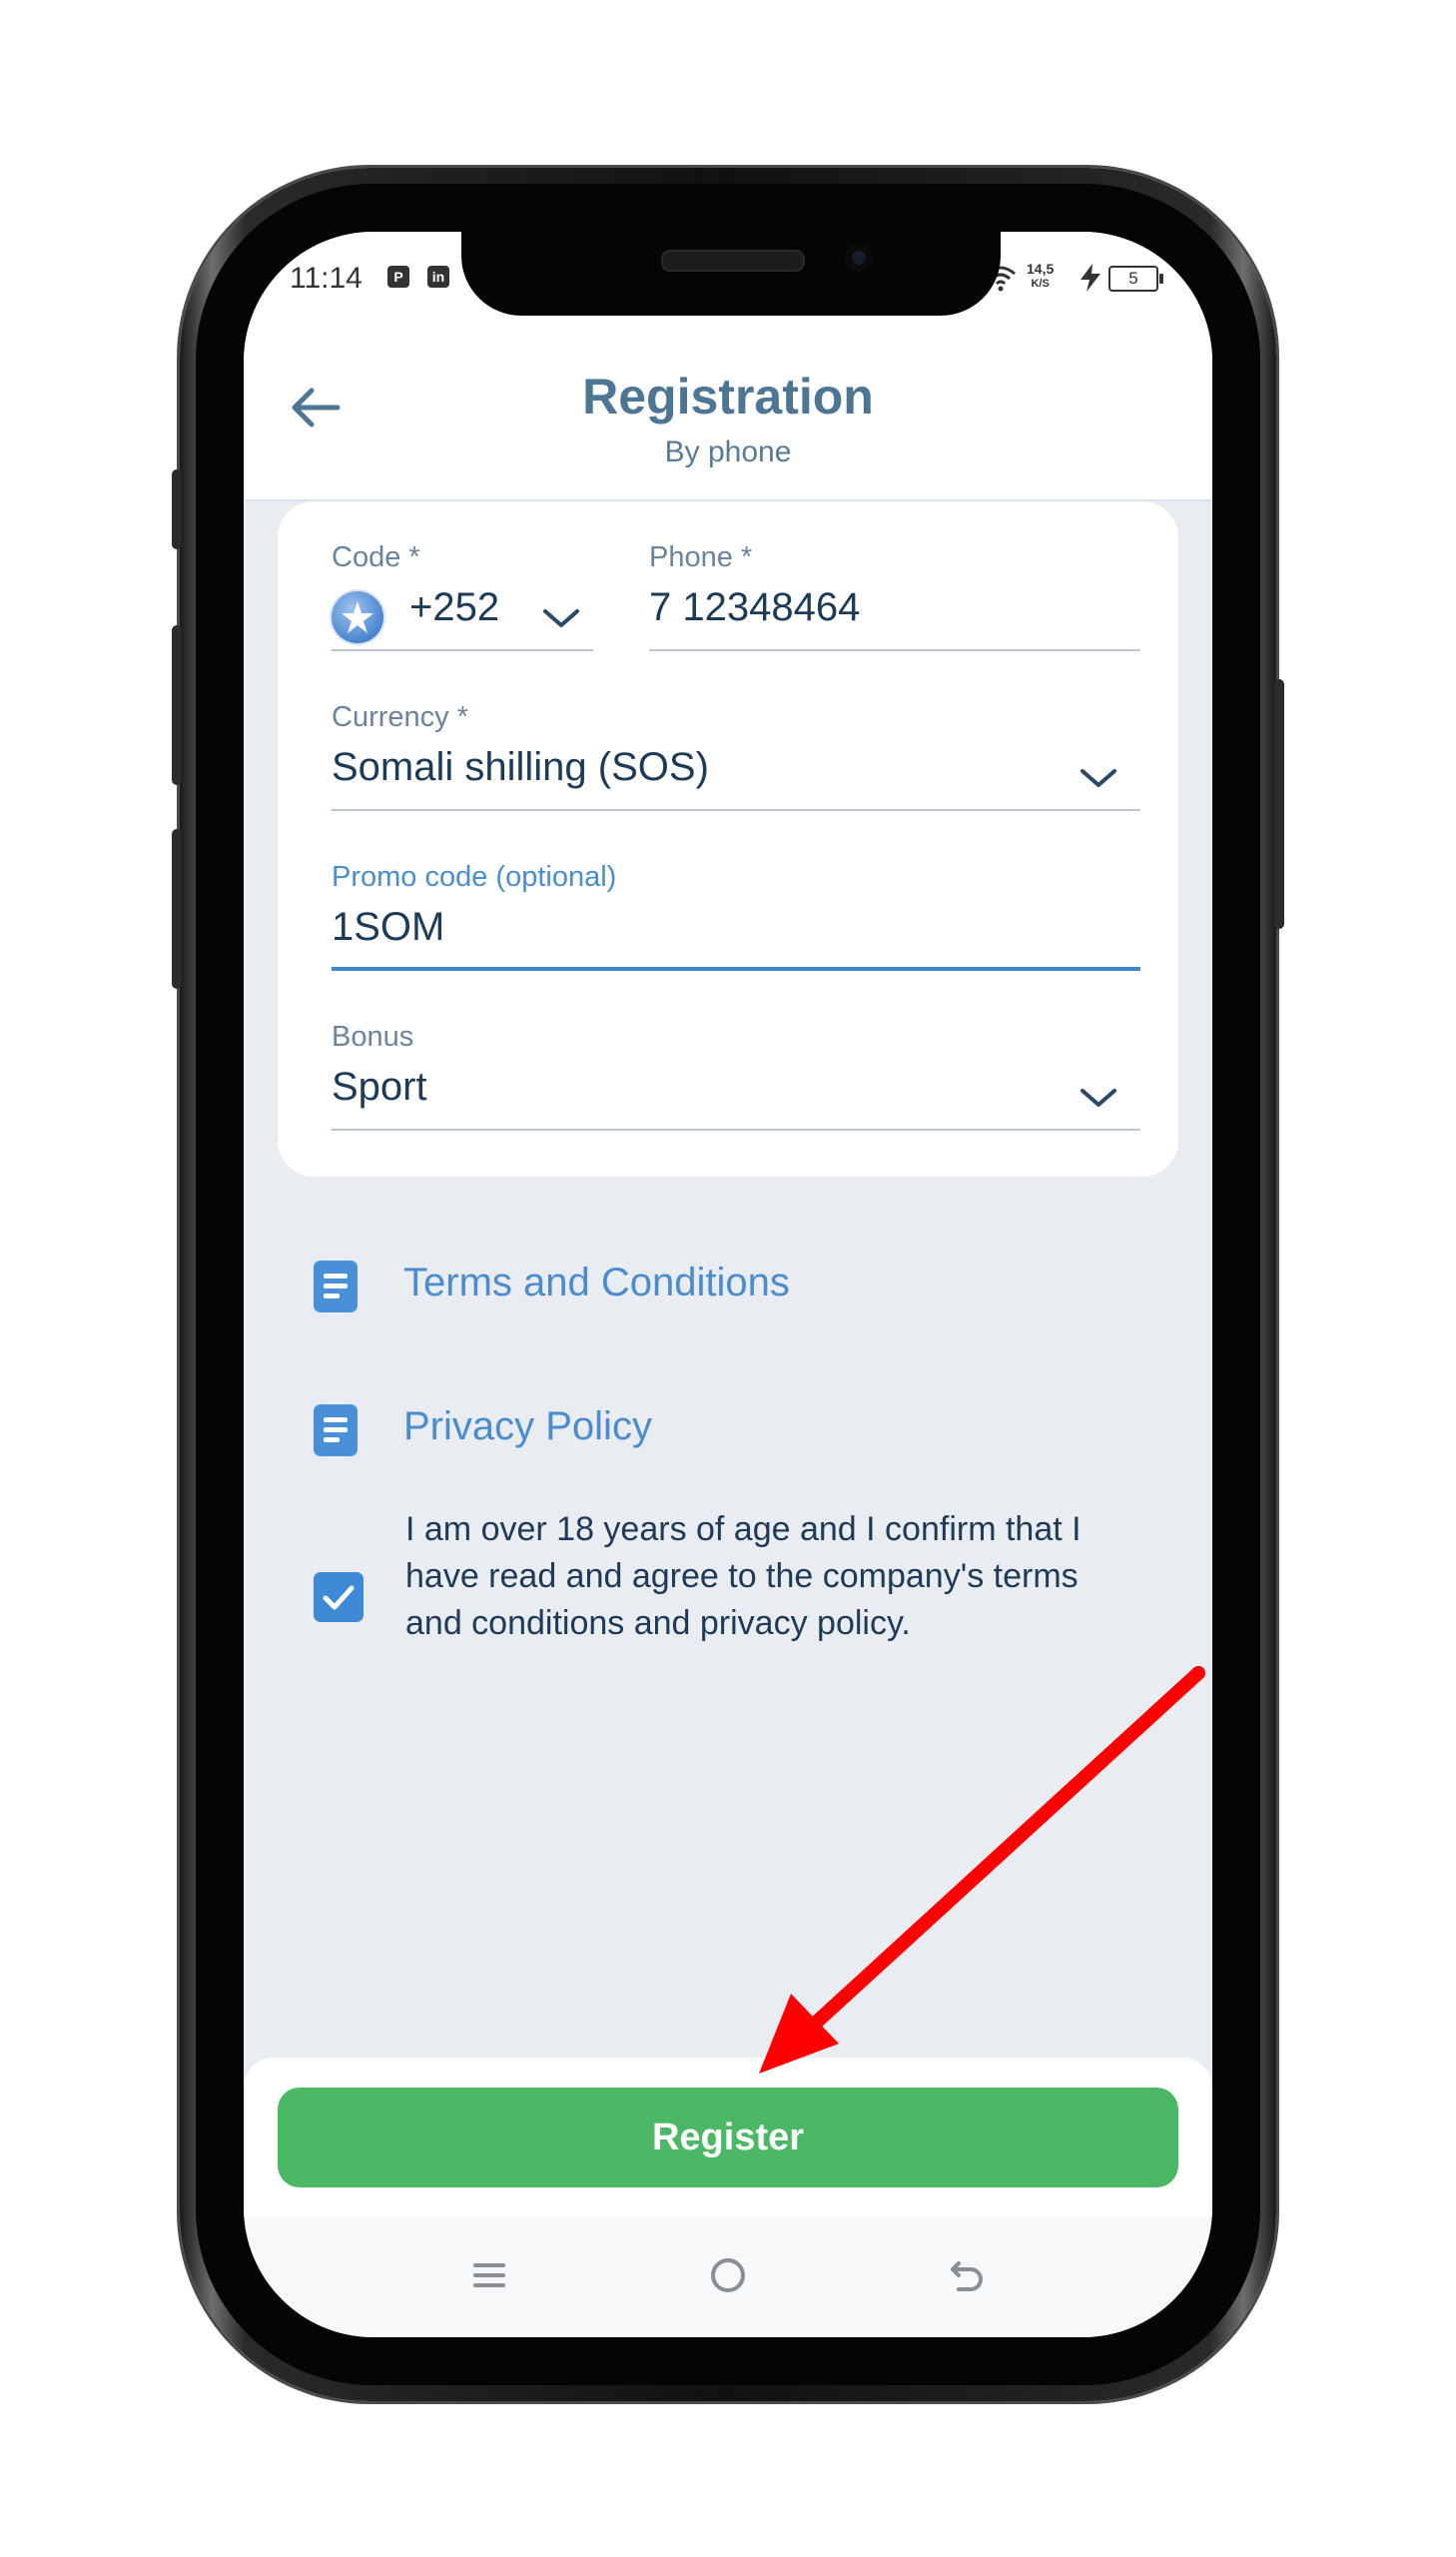  What do you see at coordinates (379, 1087) in the screenshot?
I see `bonus-select: Sport` at bounding box center [379, 1087].